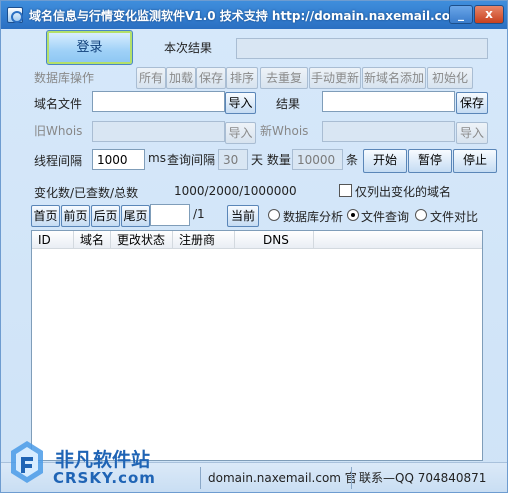  Describe the element at coordinates (317, 159) in the screenshot. I see `count-input` at that location.